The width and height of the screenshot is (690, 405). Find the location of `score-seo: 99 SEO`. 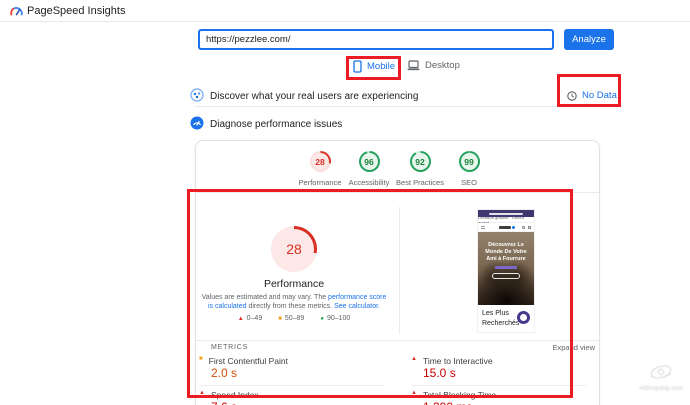

score-seo: 99 SEO is located at coordinates (469, 169).